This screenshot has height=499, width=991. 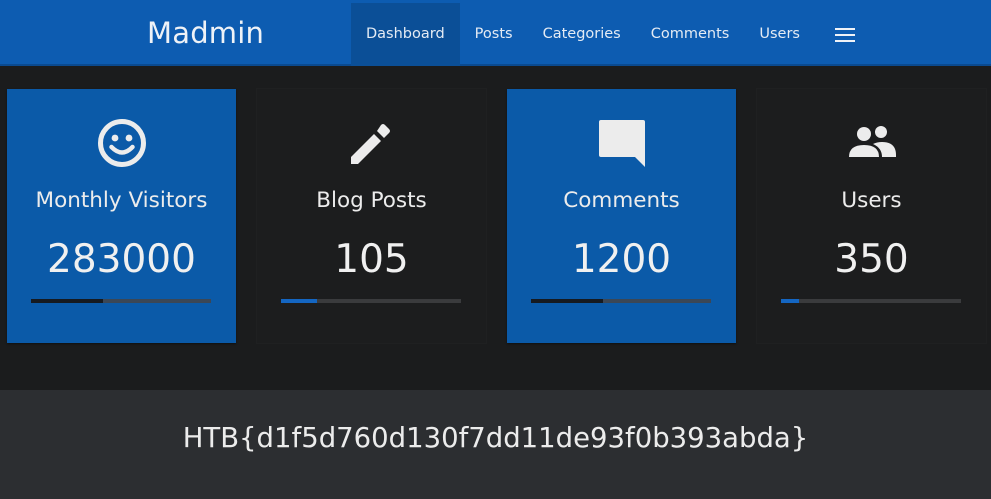 I want to click on stat-card-blog-posts: Blog Posts 105, so click(x=371, y=216).